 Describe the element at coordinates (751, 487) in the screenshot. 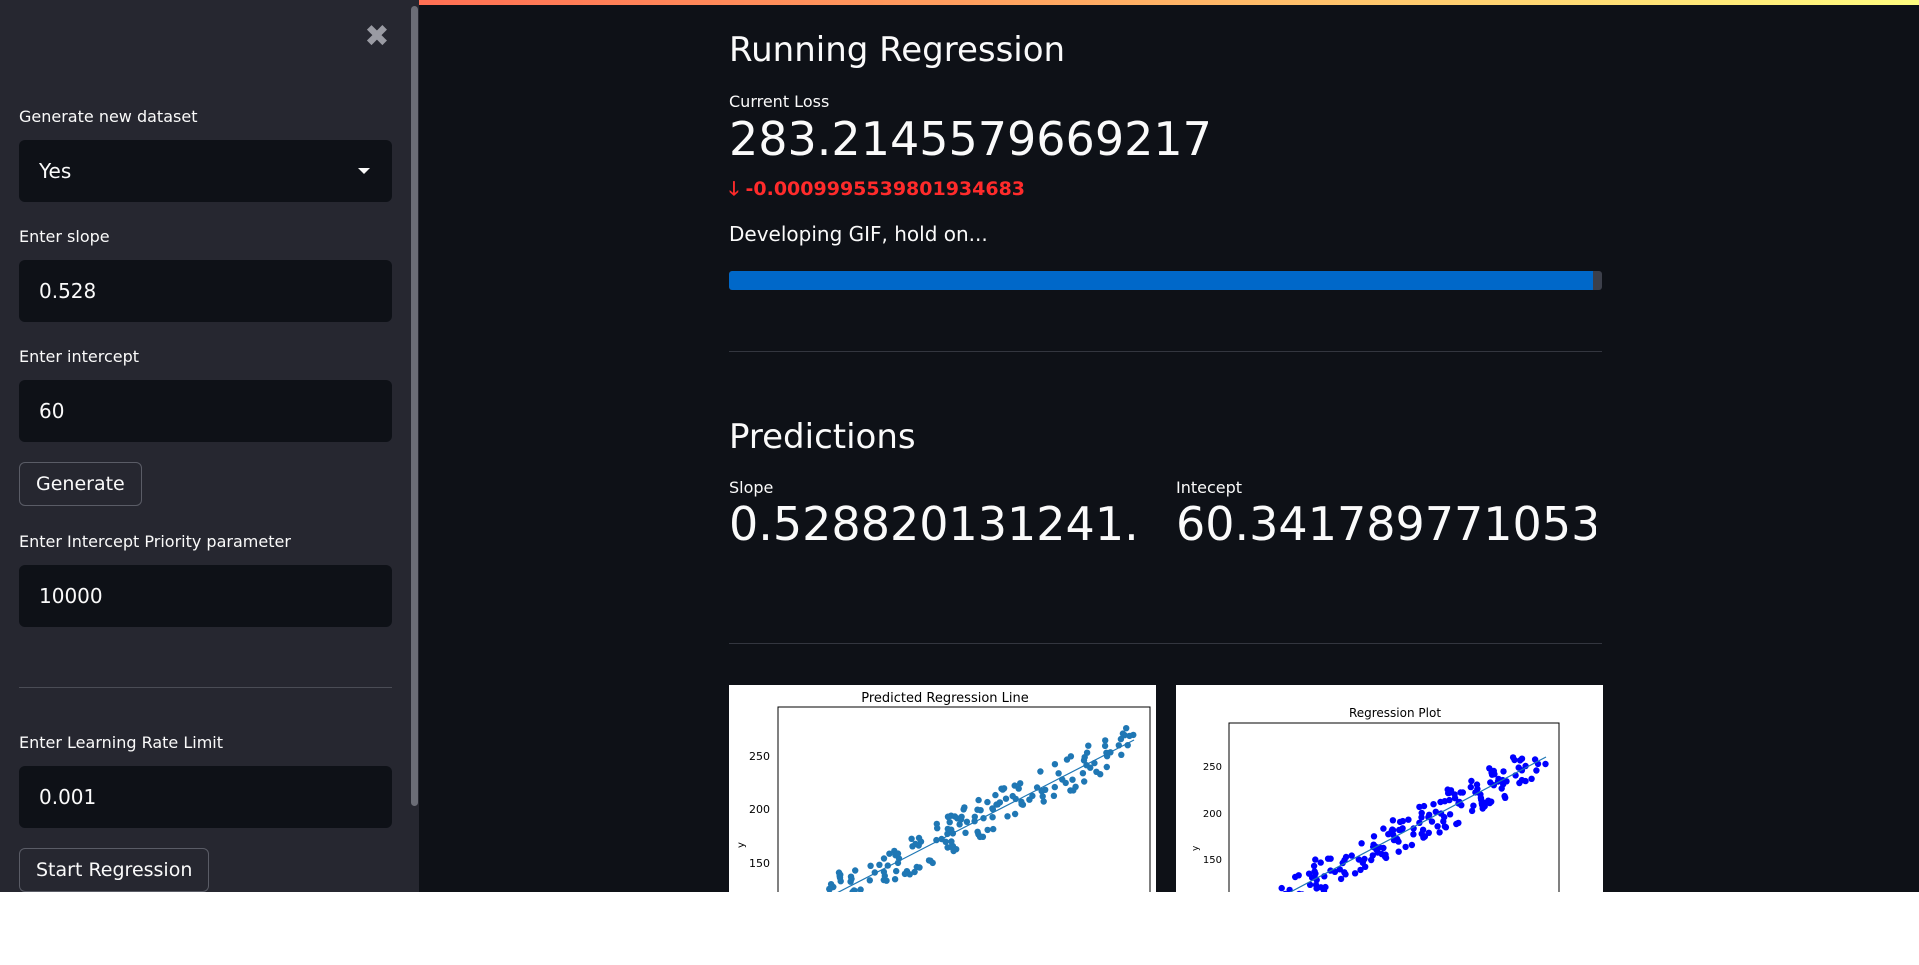

I see `slope-metric-label: Slope` at that location.